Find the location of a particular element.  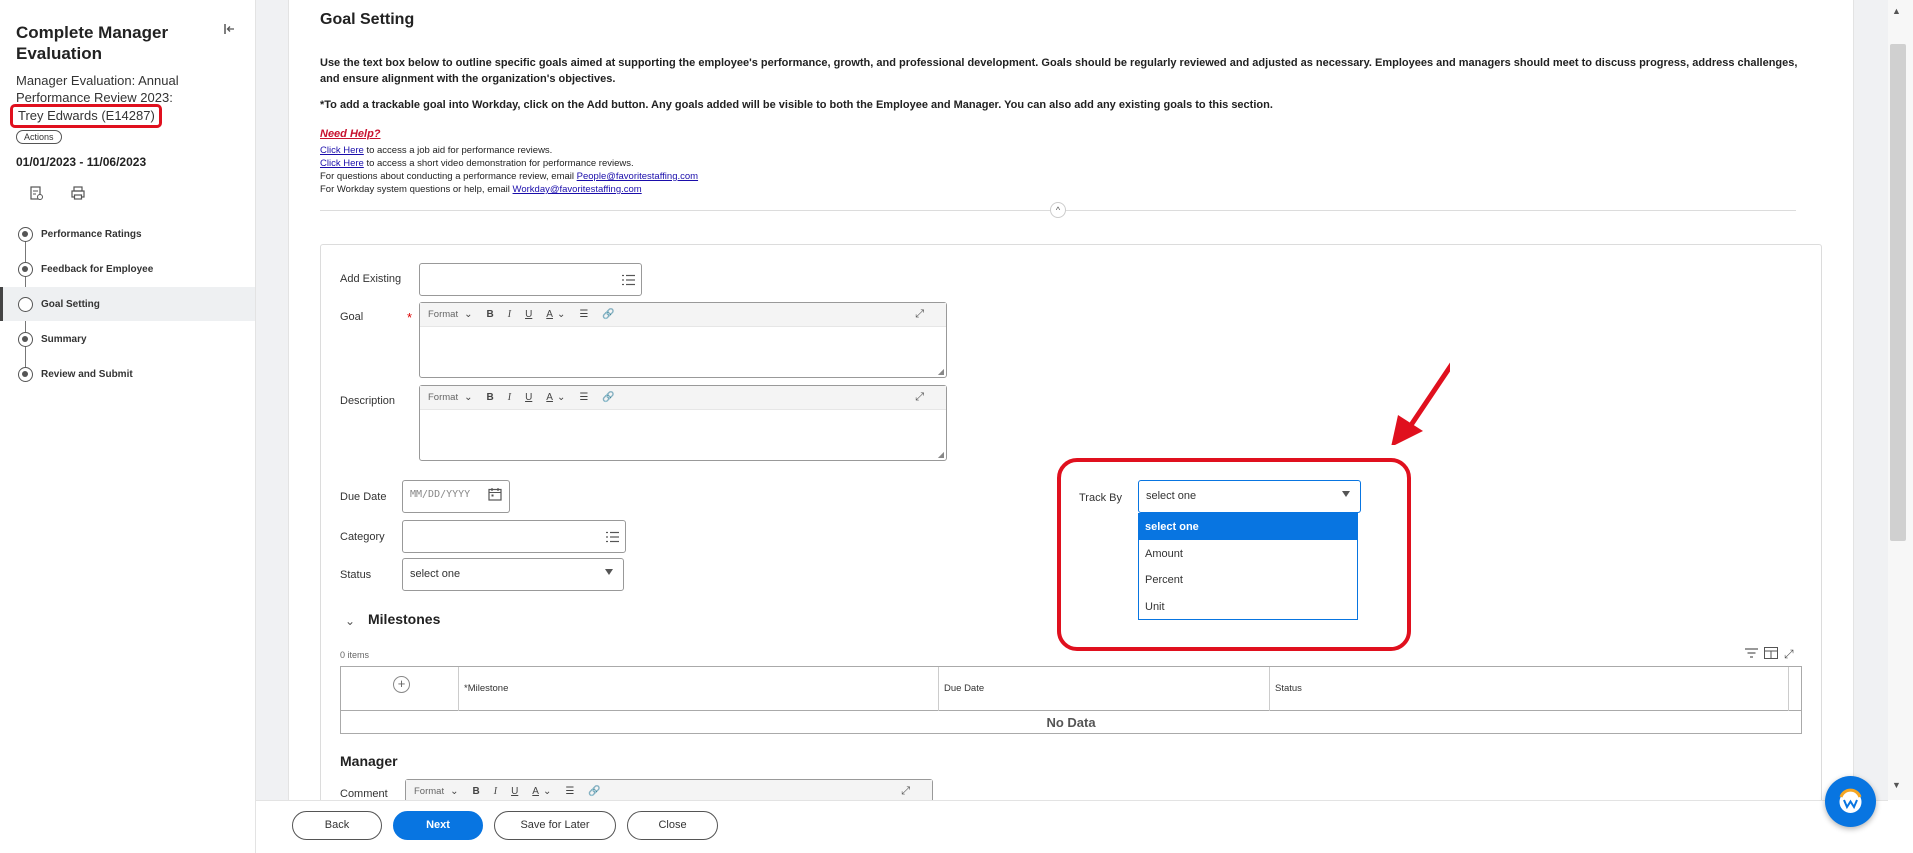

due-date-label: Due Date is located at coordinates (363, 497).